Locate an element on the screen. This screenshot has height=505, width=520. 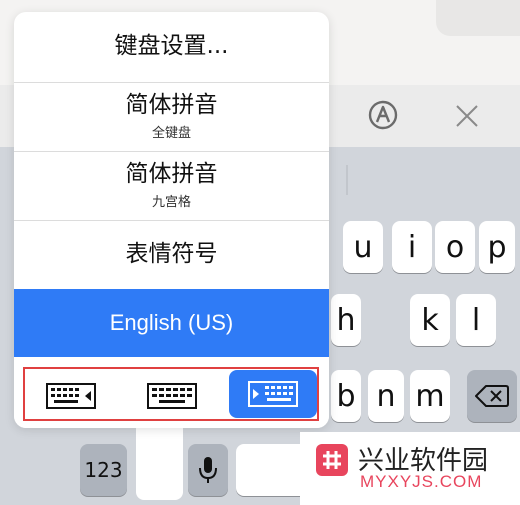
key-k: k is located at coordinates (430, 320).